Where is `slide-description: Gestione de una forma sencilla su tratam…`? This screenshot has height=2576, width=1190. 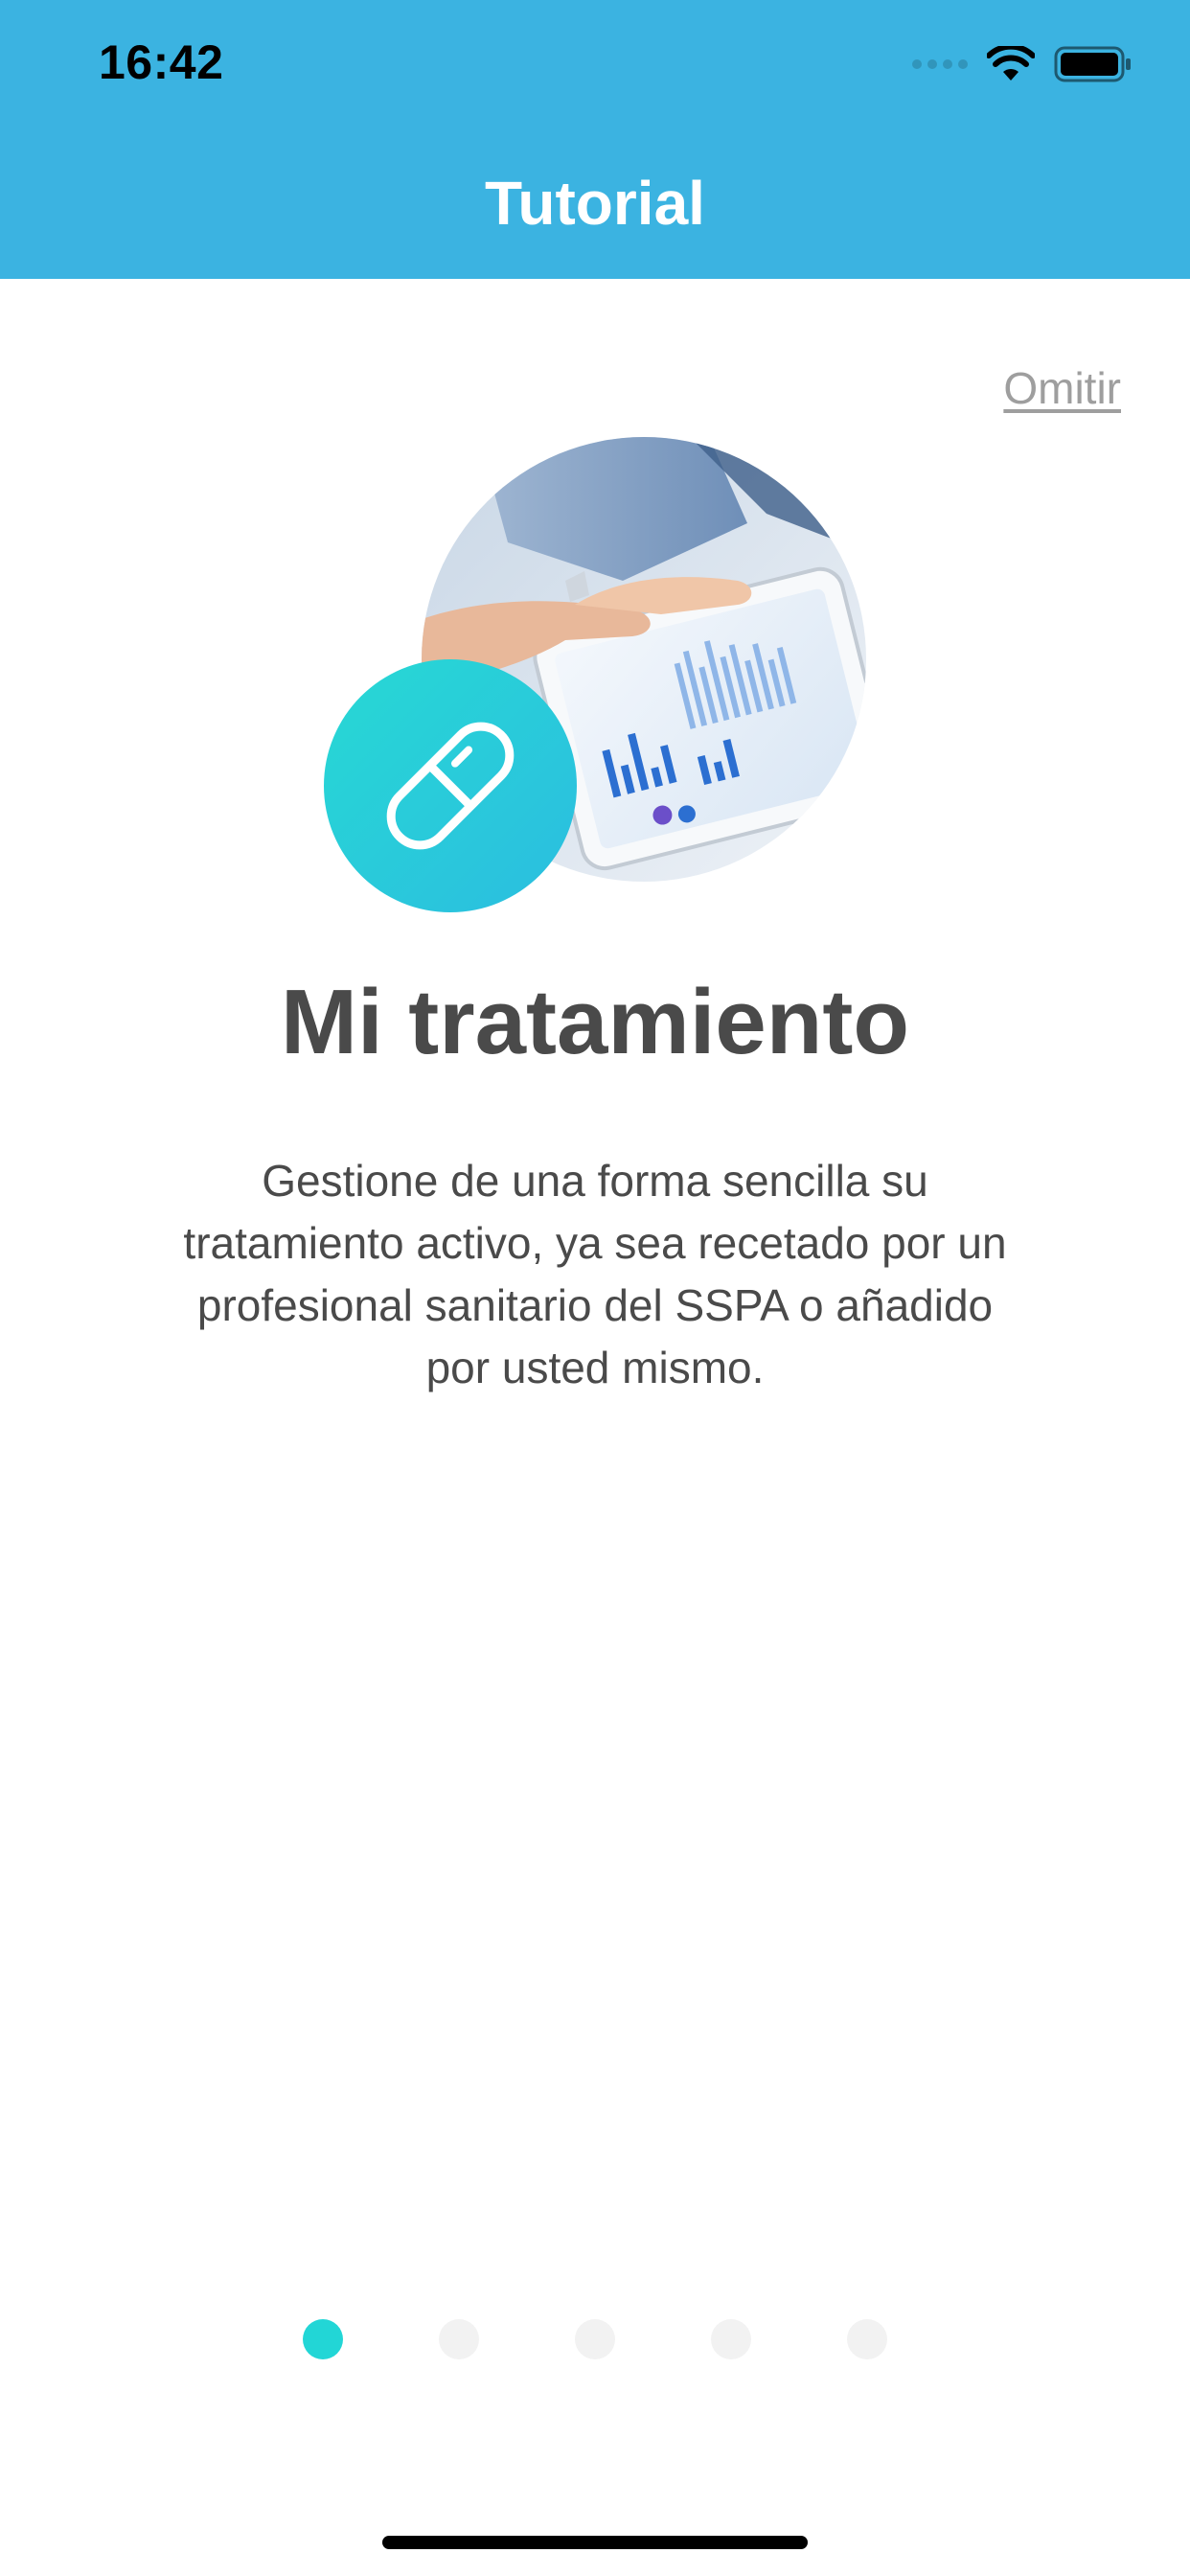
slide-description: Gestione de una forma sencilla su tratam… is located at coordinates (595, 1274).